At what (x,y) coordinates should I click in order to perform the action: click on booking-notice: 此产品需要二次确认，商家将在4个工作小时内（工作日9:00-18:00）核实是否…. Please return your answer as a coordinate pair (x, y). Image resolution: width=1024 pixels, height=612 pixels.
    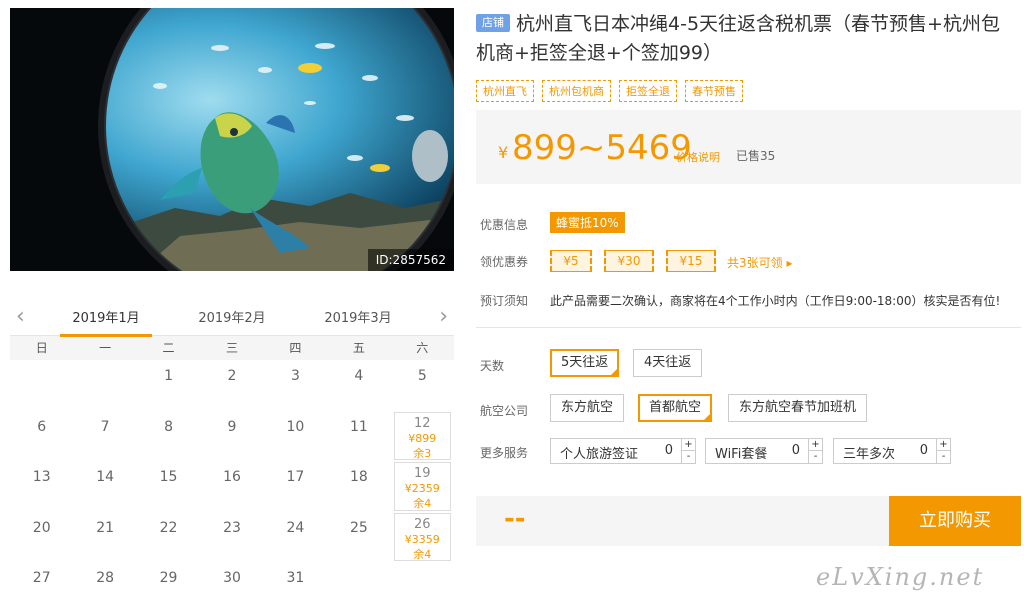
    Looking at the image, I should click on (775, 301).